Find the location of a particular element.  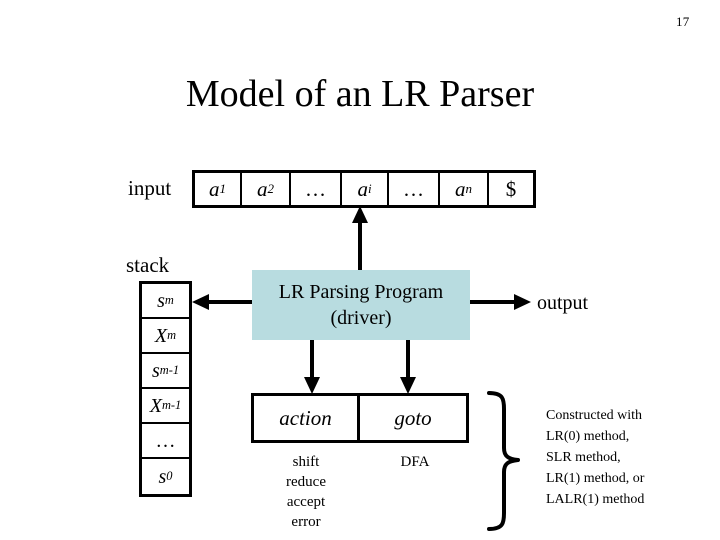

arrow-up-icon is located at coordinates (360, 238).